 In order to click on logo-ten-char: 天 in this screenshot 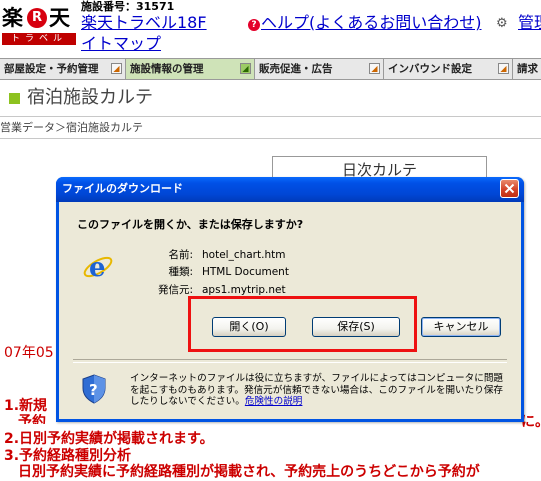, I will do `click(59, 18)`.